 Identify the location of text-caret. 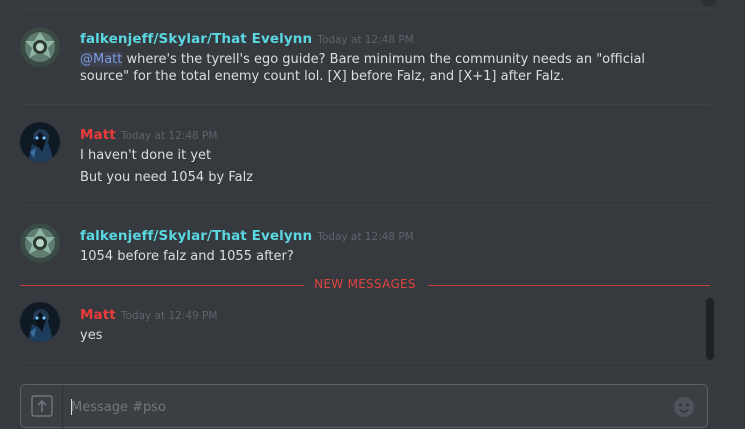
(71, 407).